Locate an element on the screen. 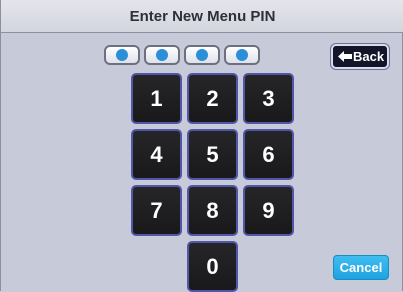  back-button-label: Back is located at coordinates (369, 56).